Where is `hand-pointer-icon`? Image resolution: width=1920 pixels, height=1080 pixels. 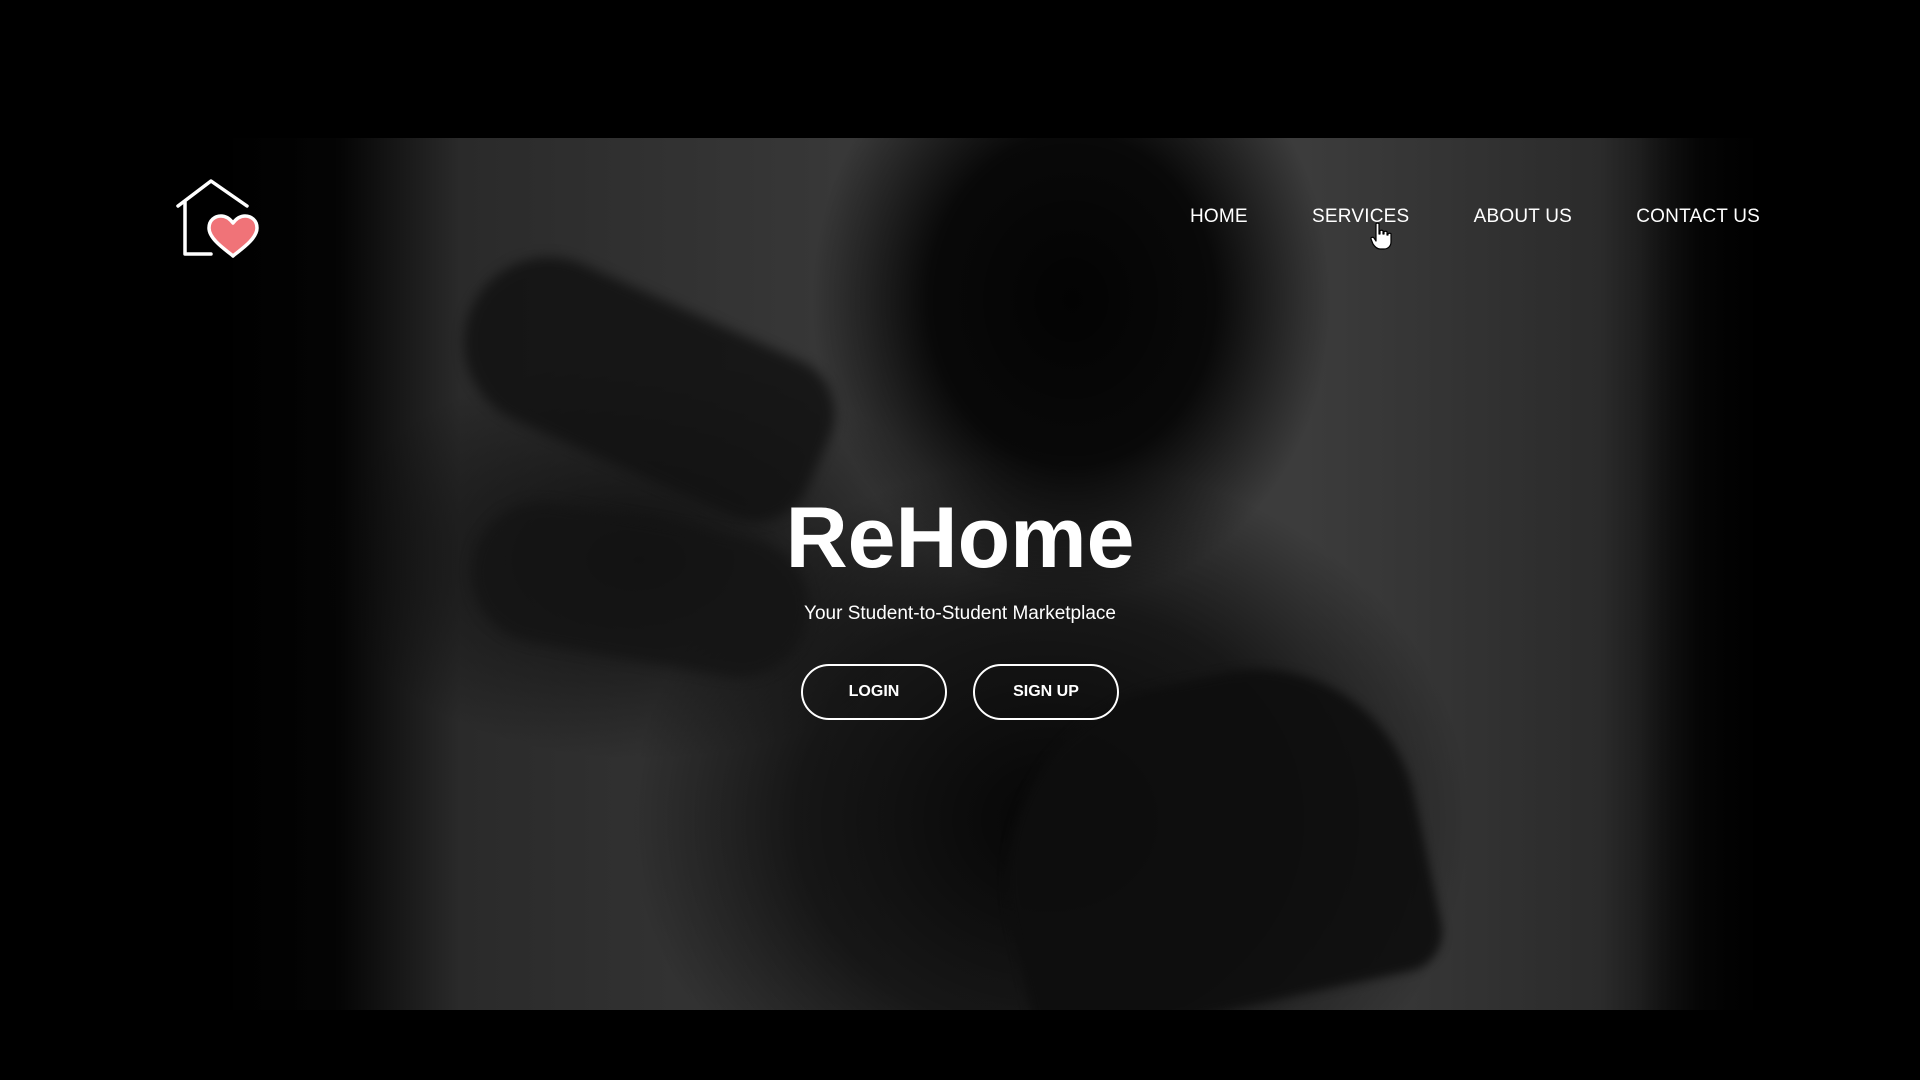
hand-pointer-icon is located at coordinates (1381, 236).